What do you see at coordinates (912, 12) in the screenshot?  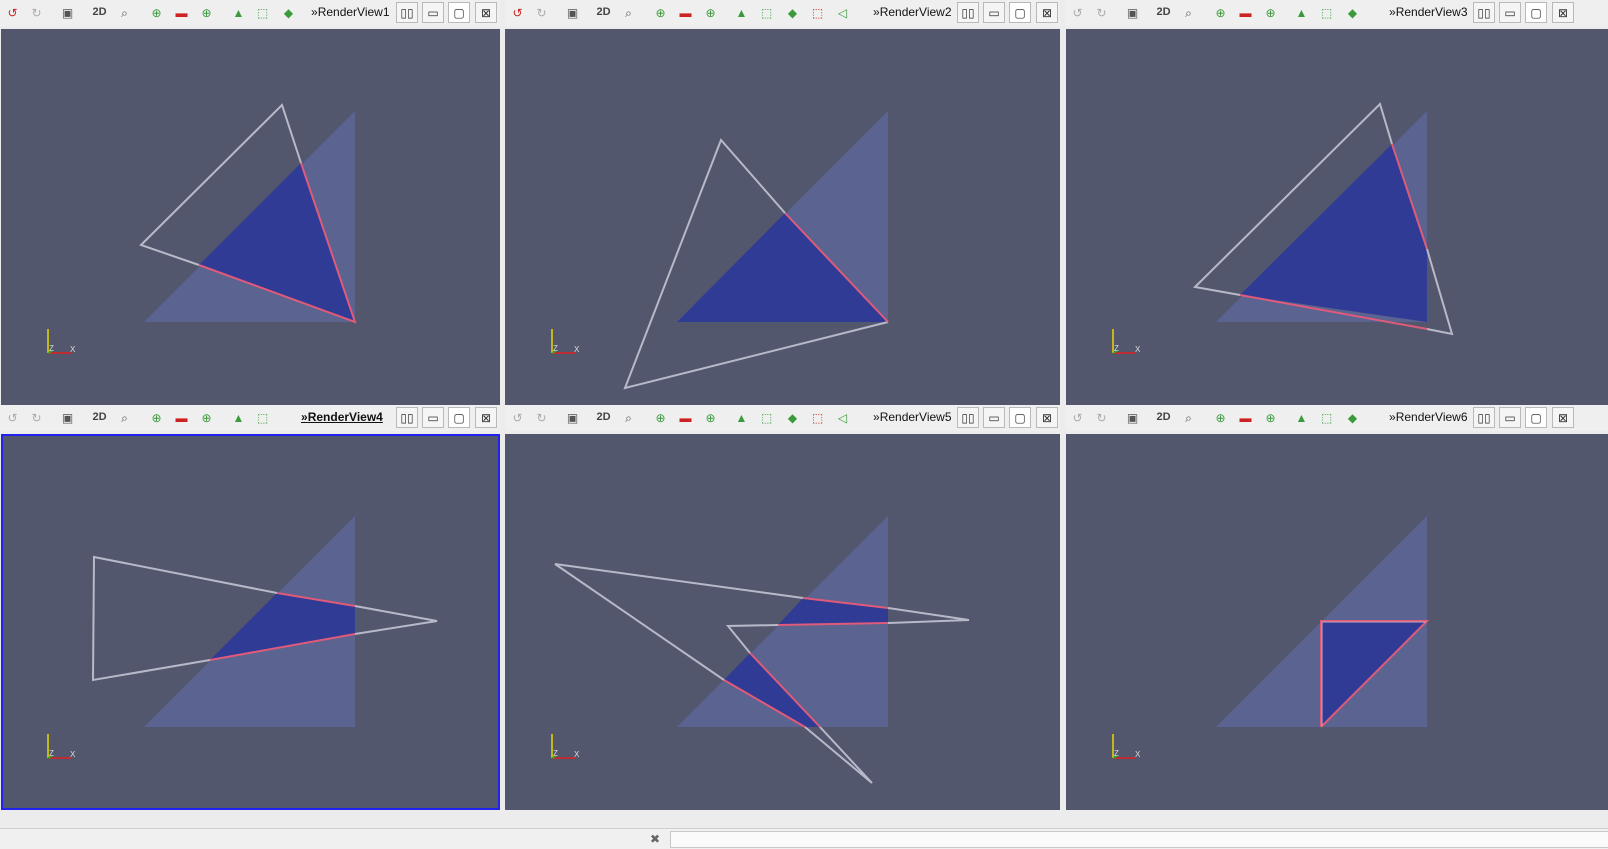 I see `view-title-2: »RenderView2` at bounding box center [912, 12].